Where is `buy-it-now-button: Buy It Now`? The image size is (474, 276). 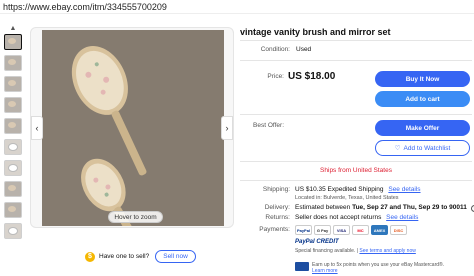 buy-it-now-button: Buy It Now is located at coordinates (422, 79).